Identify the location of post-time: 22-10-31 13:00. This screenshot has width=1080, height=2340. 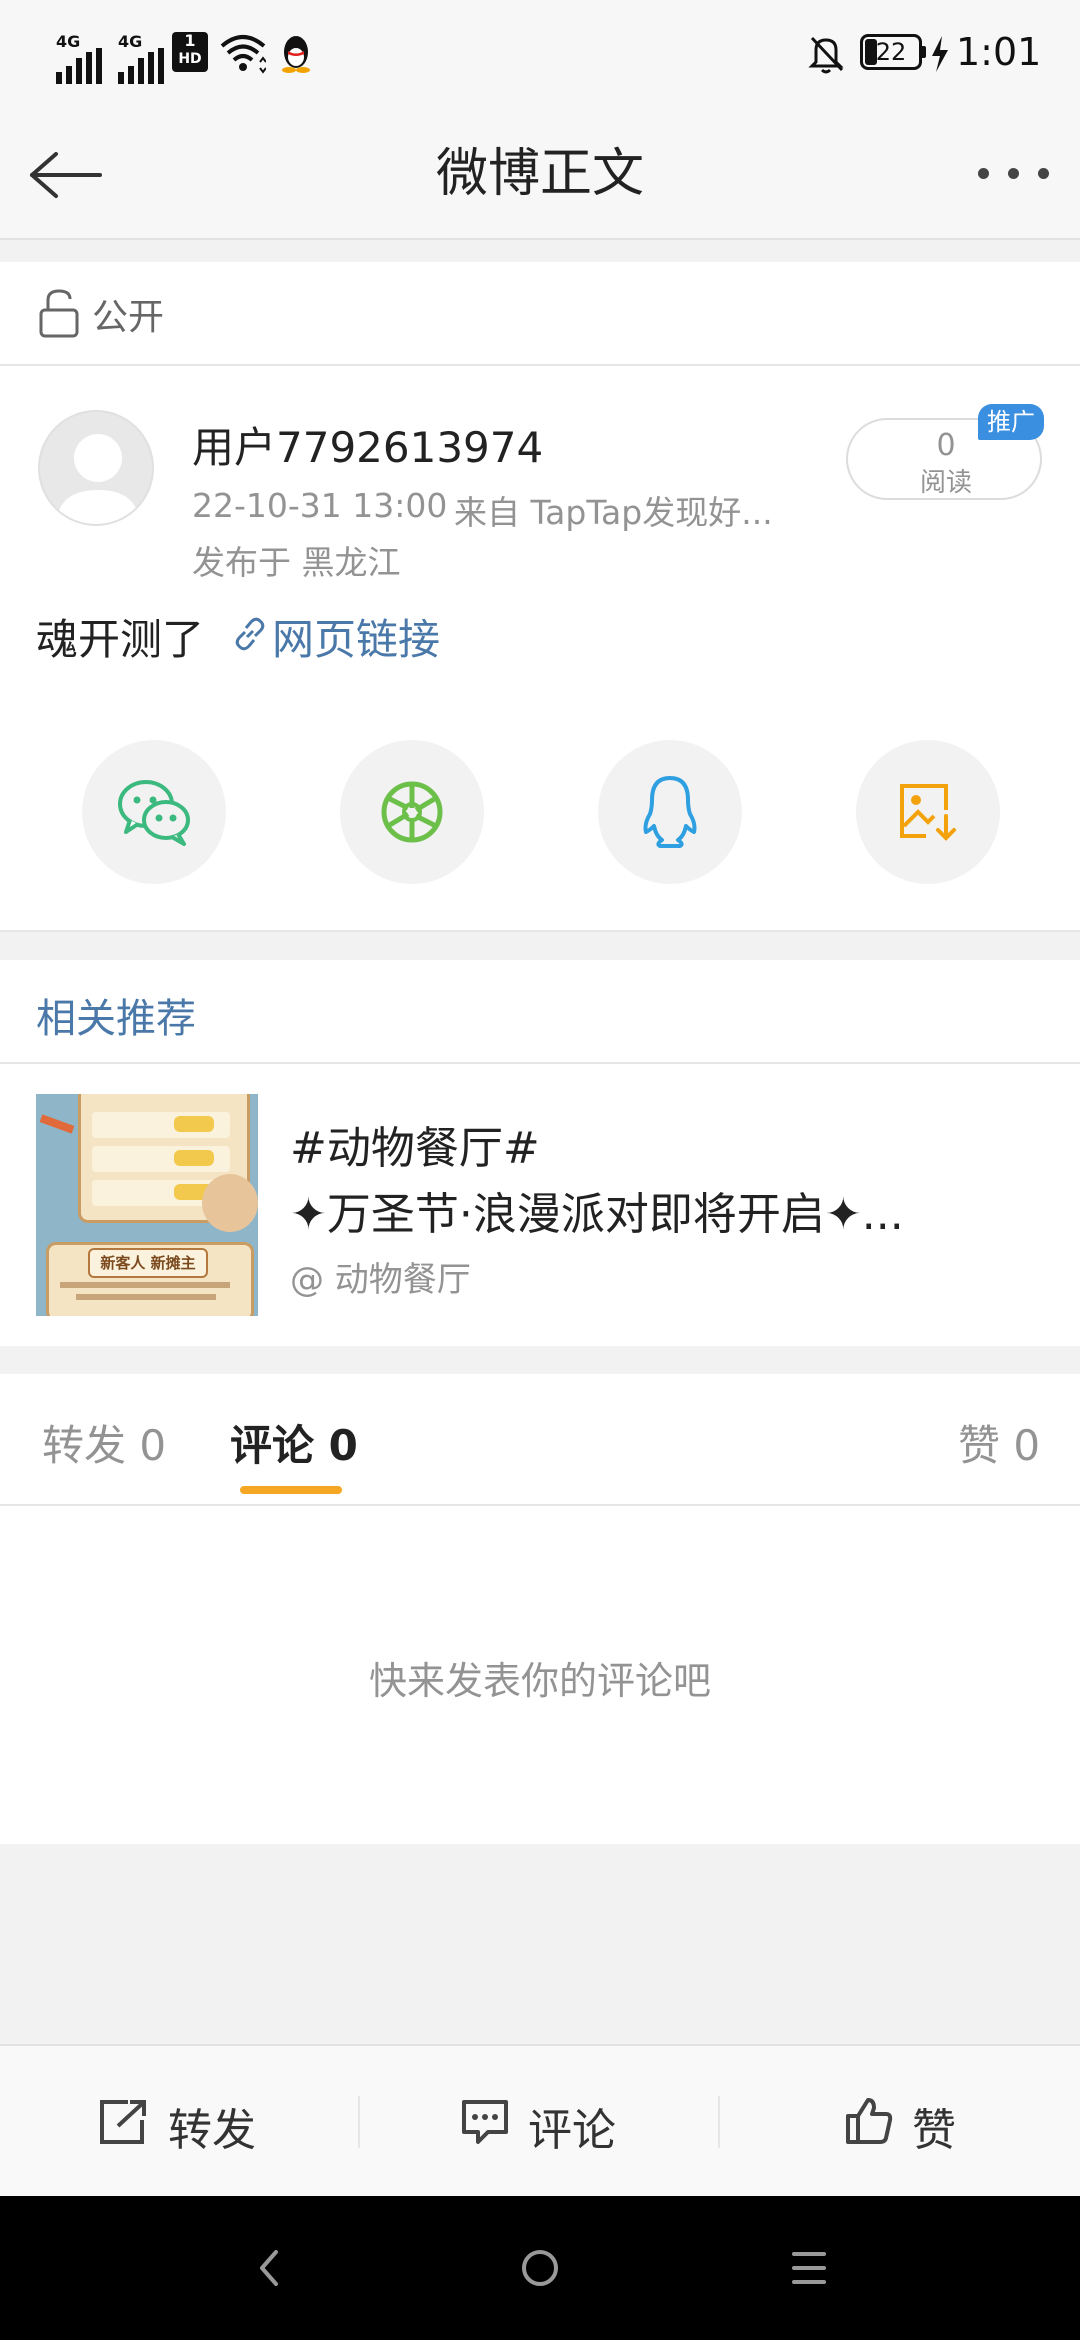
(320, 505).